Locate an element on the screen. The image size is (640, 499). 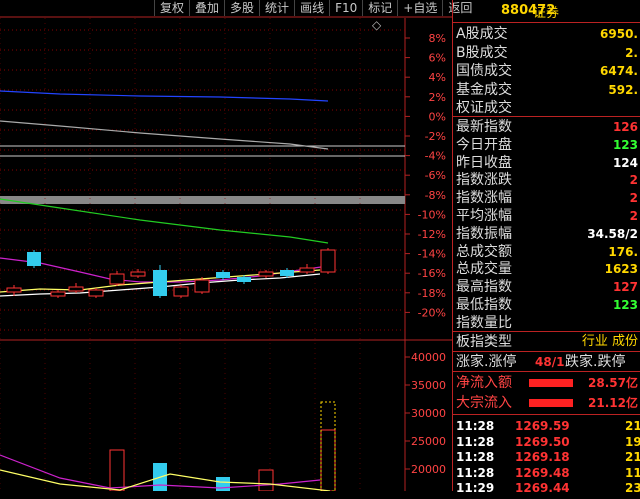
trade-row: 国债成交 6474. is located at coordinates (546, 71).